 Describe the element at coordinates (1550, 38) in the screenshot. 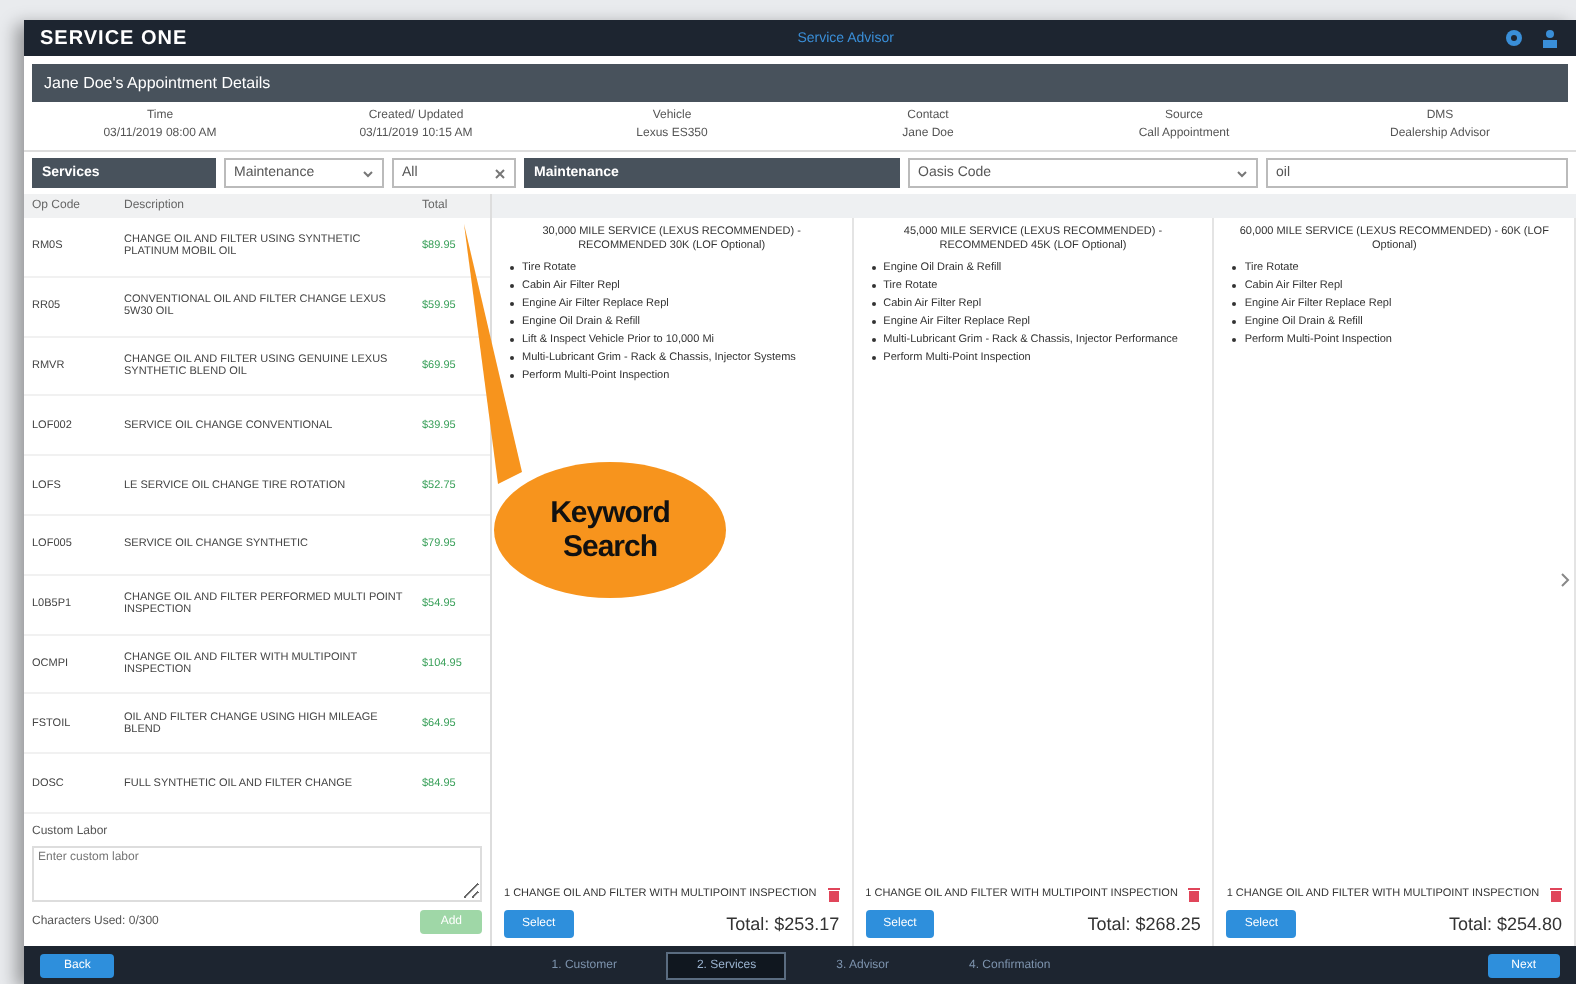

I see `user-icon` at that location.